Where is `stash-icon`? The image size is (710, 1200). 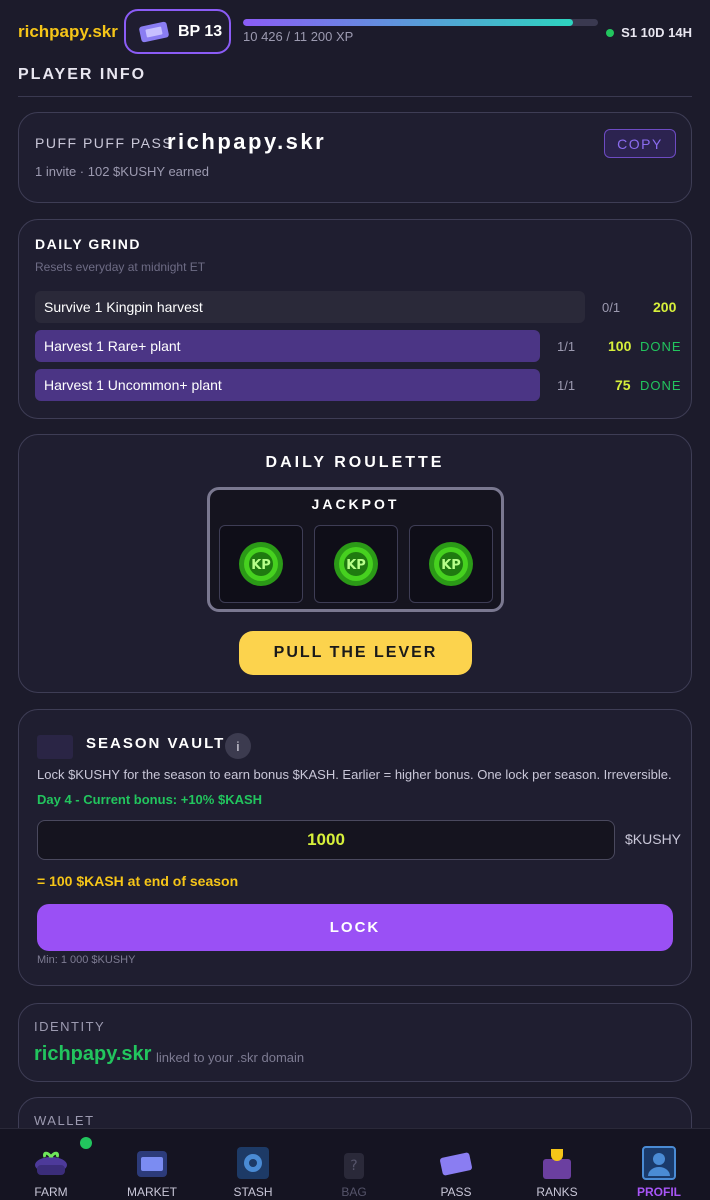 stash-icon is located at coordinates (253, 1163).